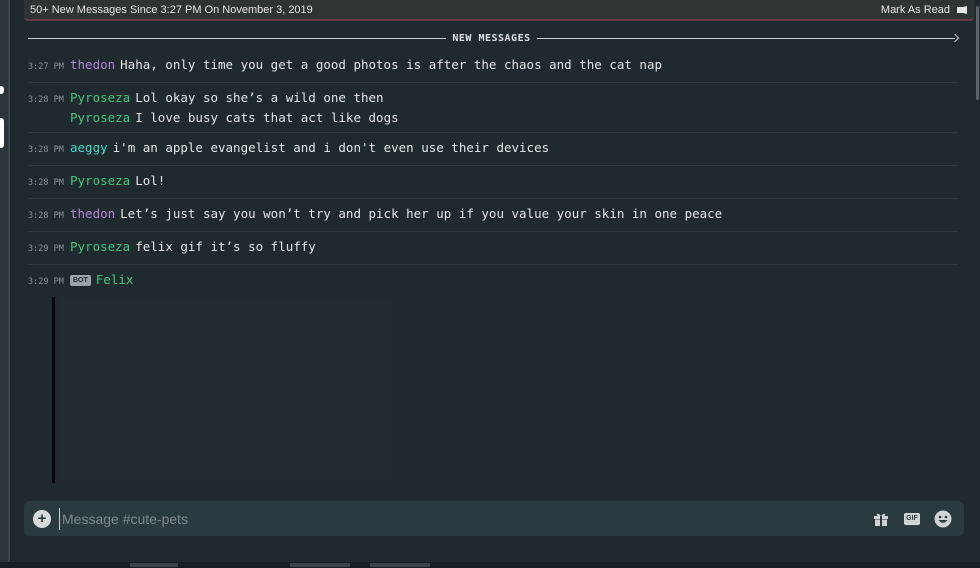 This screenshot has width=980, height=568. I want to click on server-indicator, so click(2, 90).